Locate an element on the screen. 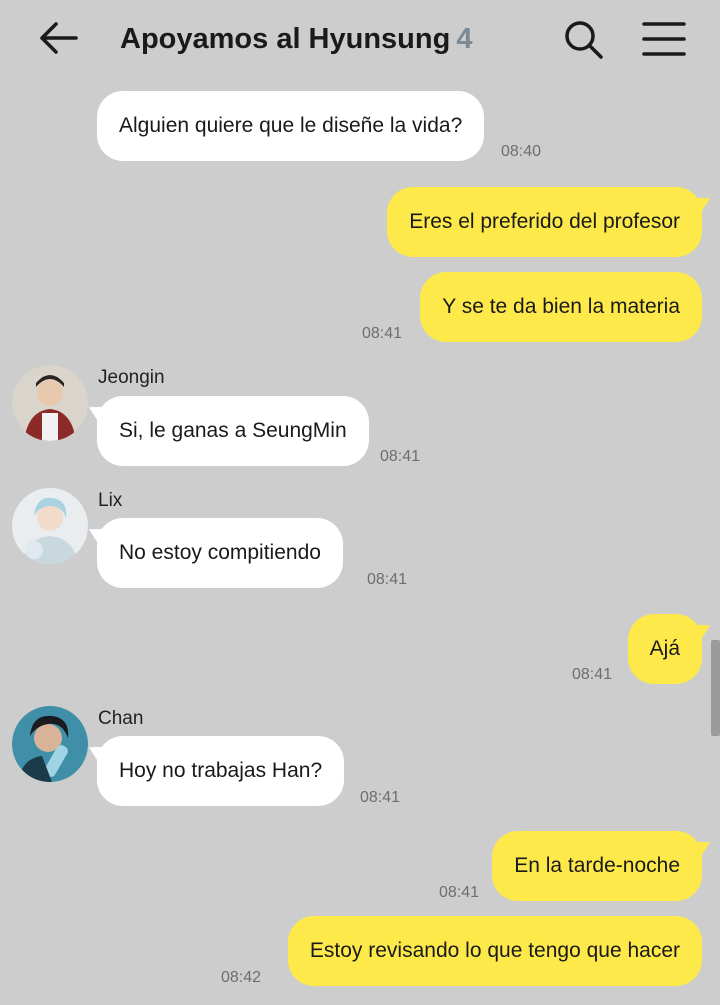 The image size is (720, 1005). arrow-left-icon is located at coordinates (59, 38).